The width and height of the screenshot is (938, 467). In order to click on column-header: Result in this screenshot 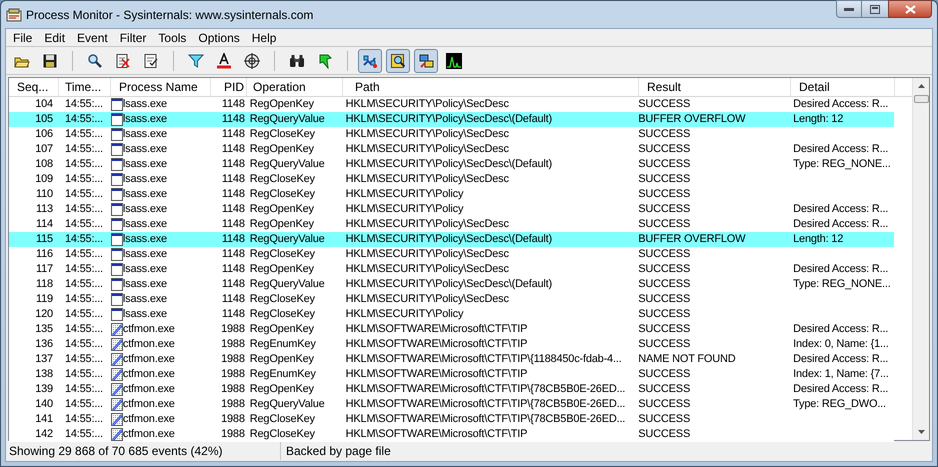, I will do `click(715, 87)`.